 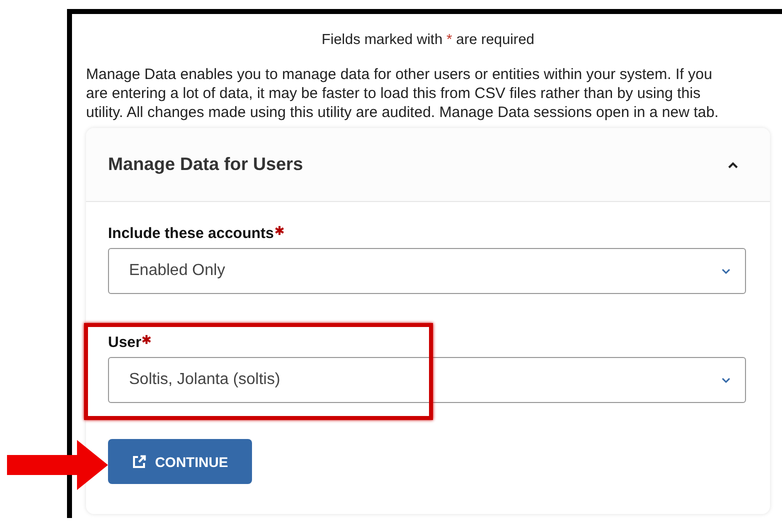 What do you see at coordinates (206, 164) in the screenshot?
I see `panel-title: Manage Data for Users` at bounding box center [206, 164].